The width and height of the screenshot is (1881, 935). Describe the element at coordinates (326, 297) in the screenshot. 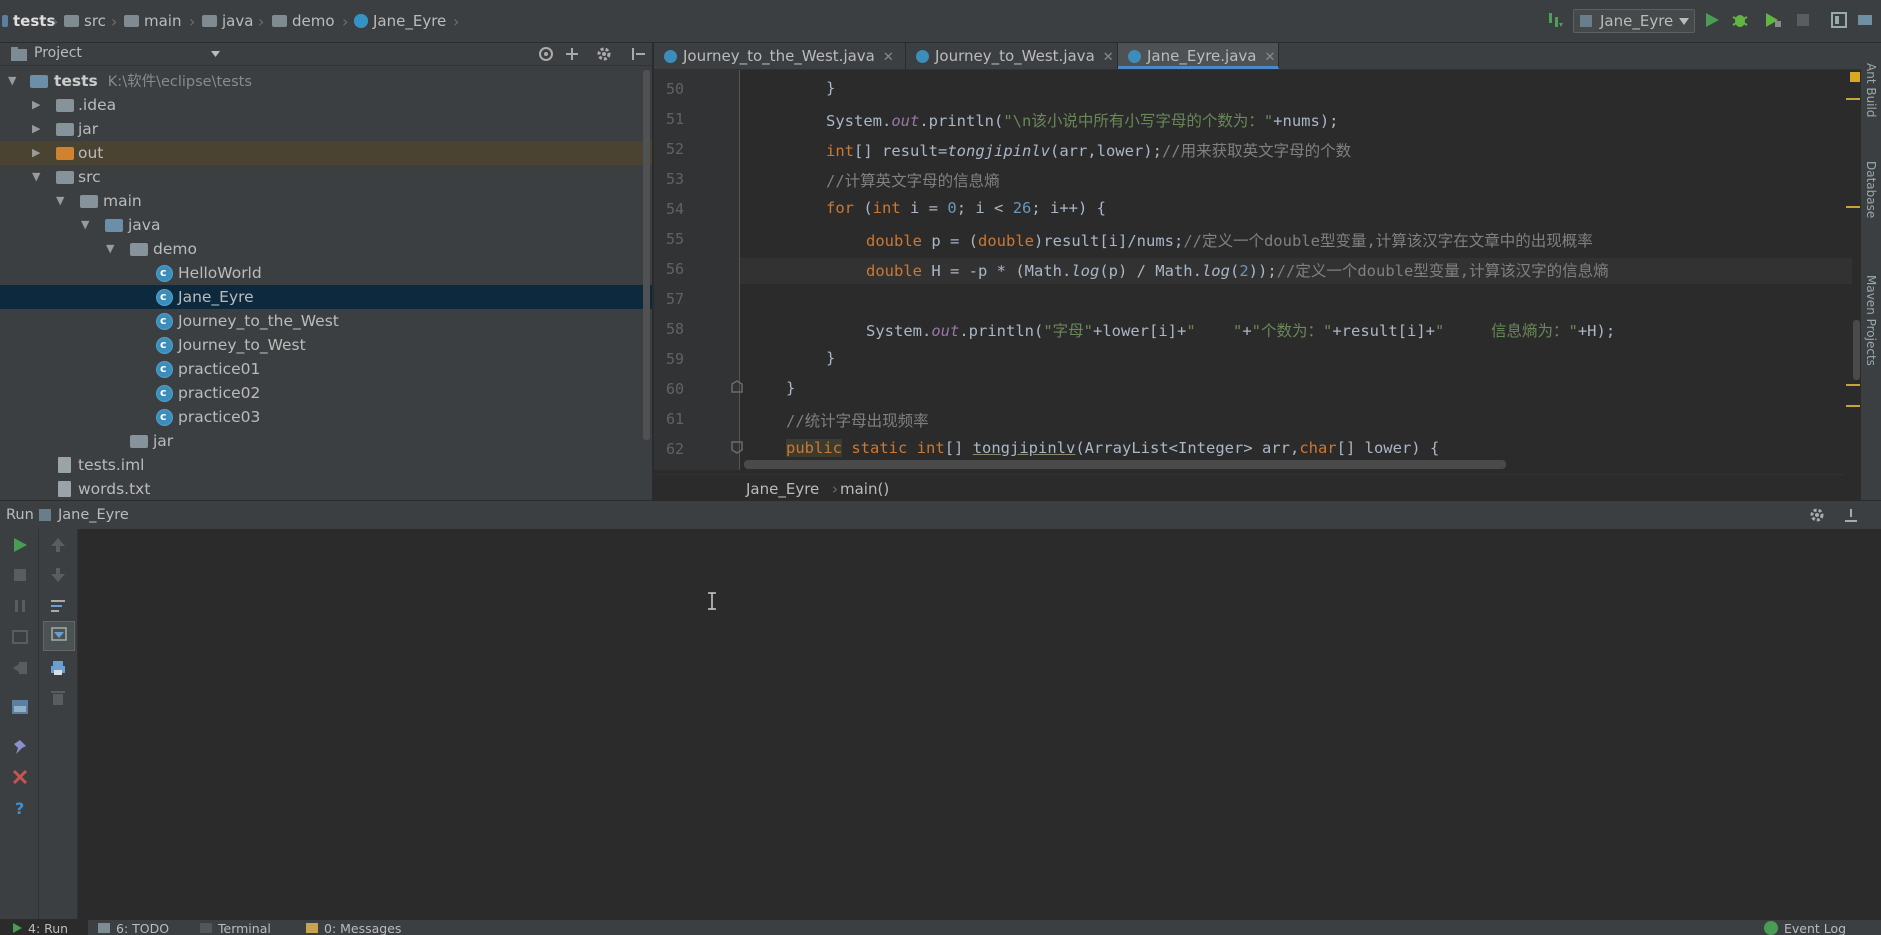

I see `tree-item-jane-eyre: Jane_Eyre` at that location.